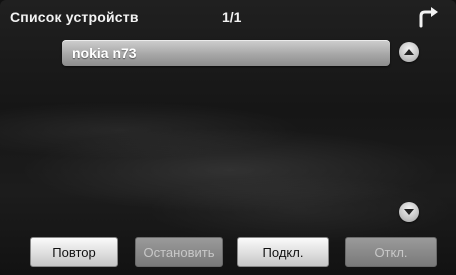 Image resolution: width=456 pixels, height=275 pixels. Describe the element at coordinates (232, 17) in the screenshot. I see `page-indicator: 1/1` at that location.